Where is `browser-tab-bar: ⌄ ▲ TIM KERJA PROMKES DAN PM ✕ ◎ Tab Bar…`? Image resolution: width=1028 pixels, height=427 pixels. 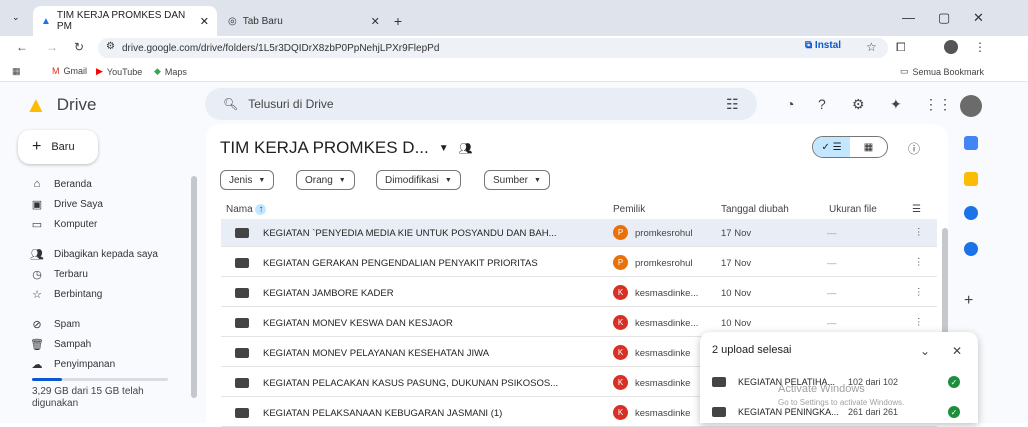
browser-tab-bar: ⌄ ▲ TIM KERJA PROMKES DAN PM ✕ ◎ Tab Bar… is located at coordinates (514, 18).